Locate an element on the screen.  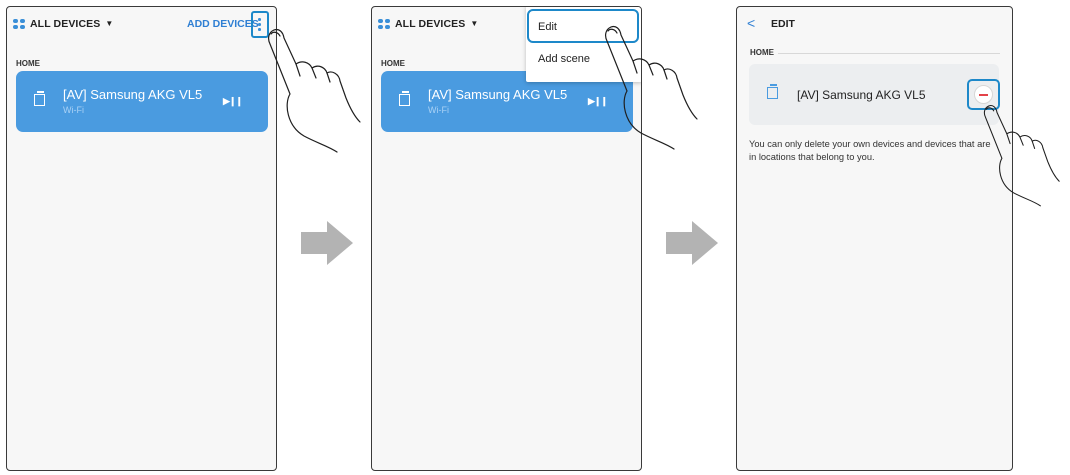
menu-item-edit: Edit is located at coordinates (547, 27).